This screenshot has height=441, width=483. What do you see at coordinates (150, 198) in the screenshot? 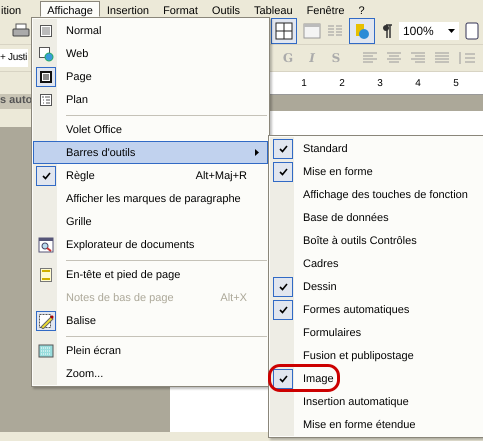
I see `menu-item: Afficher les marques de paragraphe` at bounding box center [150, 198].